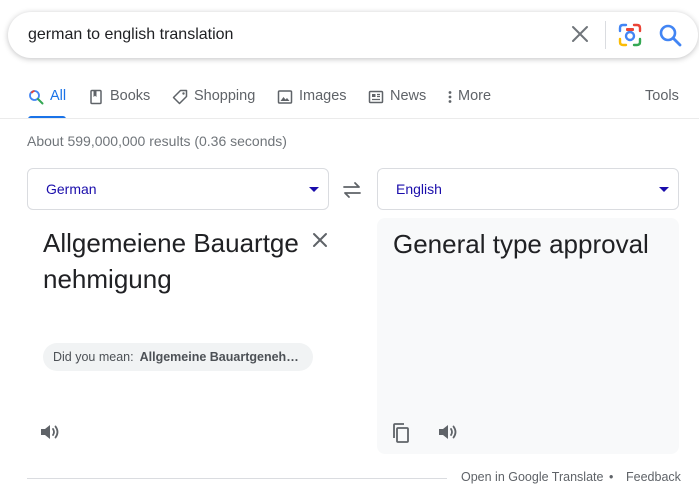 The image size is (699, 504). What do you see at coordinates (532, 477) in the screenshot?
I see `open-in-google-translate-link: Open in Google Translate` at bounding box center [532, 477].